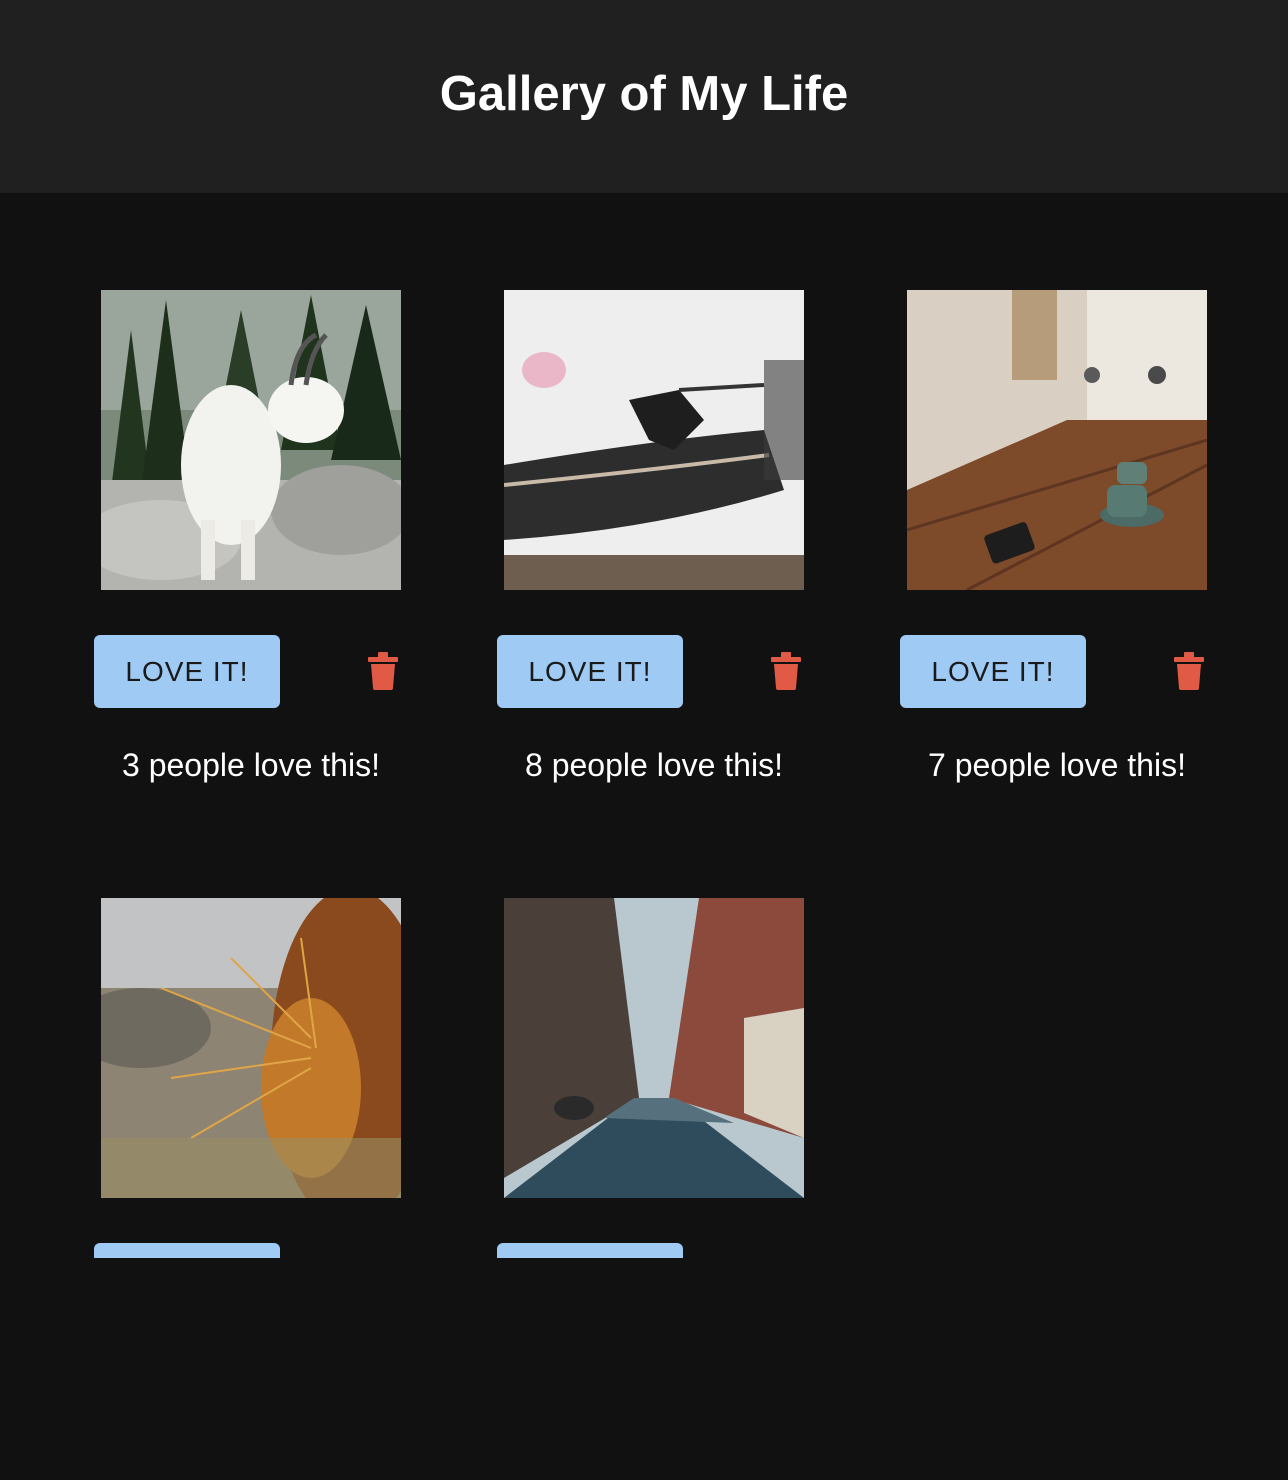 The width and height of the screenshot is (1288, 1480). I want to click on page-title: Gallery of My Life, so click(644, 94).